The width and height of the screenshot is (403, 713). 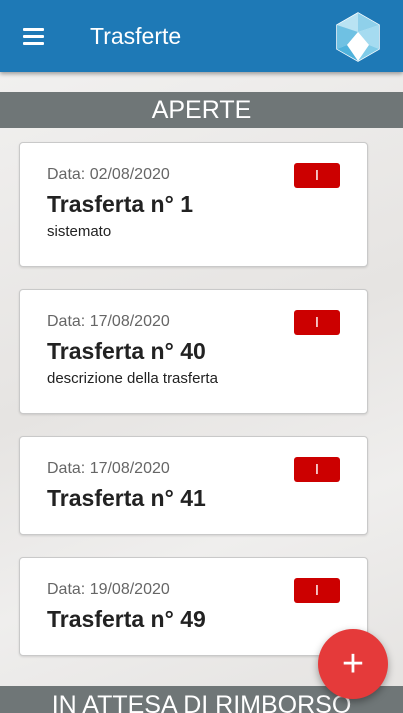 I want to click on add-trasferta-button: +, so click(x=353, y=664).